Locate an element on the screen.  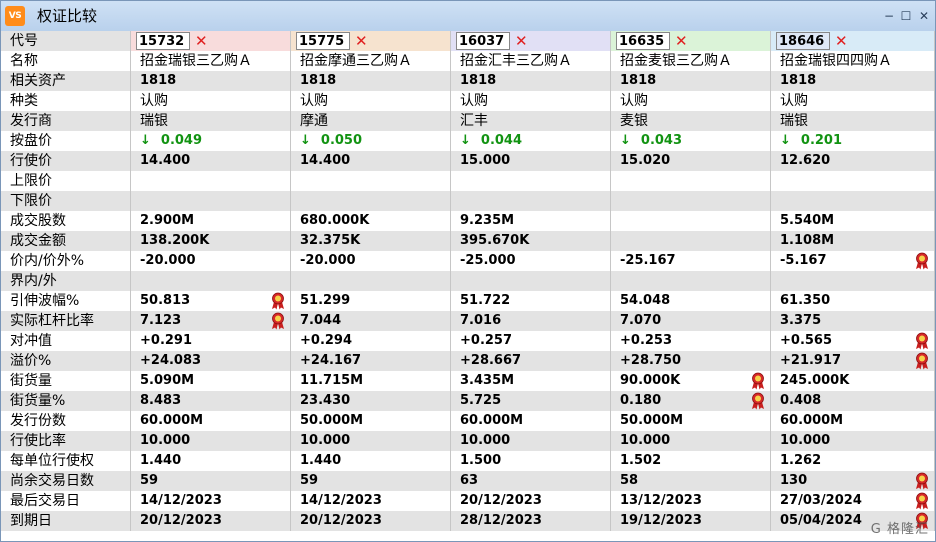
cell-value: 14.400 is located at coordinates (325, 160).